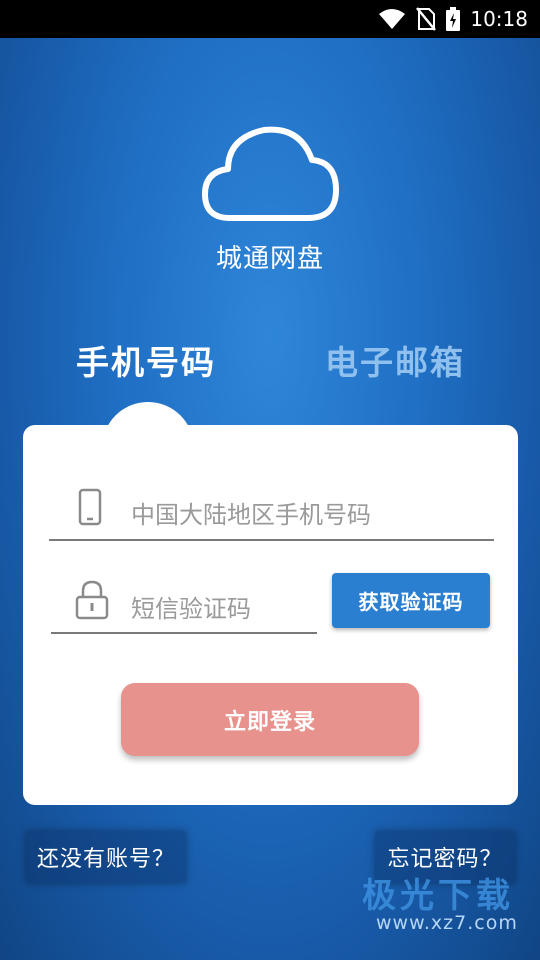 This screenshot has height=960, width=540. What do you see at coordinates (251, 512) in the screenshot?
I see `phone-input: 中国大陆地区手机号码` at bounding box center [251, 512].